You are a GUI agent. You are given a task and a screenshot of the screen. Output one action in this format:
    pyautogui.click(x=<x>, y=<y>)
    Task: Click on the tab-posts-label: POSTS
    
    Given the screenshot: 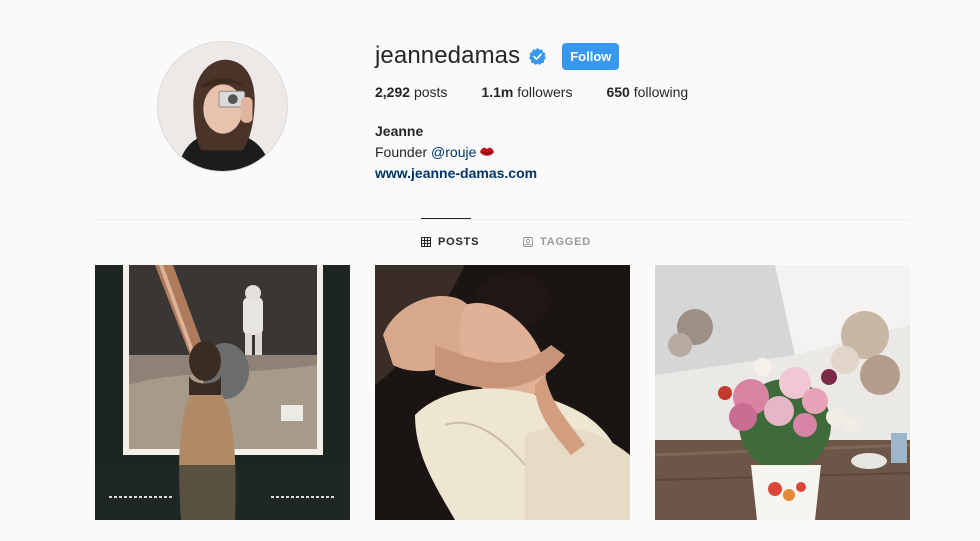 What is the action you would take?
    pyautogui.click(x=459, y=242)
    